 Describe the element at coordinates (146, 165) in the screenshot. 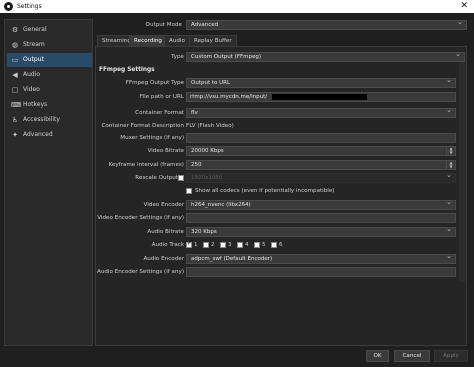

I see `keyframe-interval-label: Keyframe interval (frames)` at that location.